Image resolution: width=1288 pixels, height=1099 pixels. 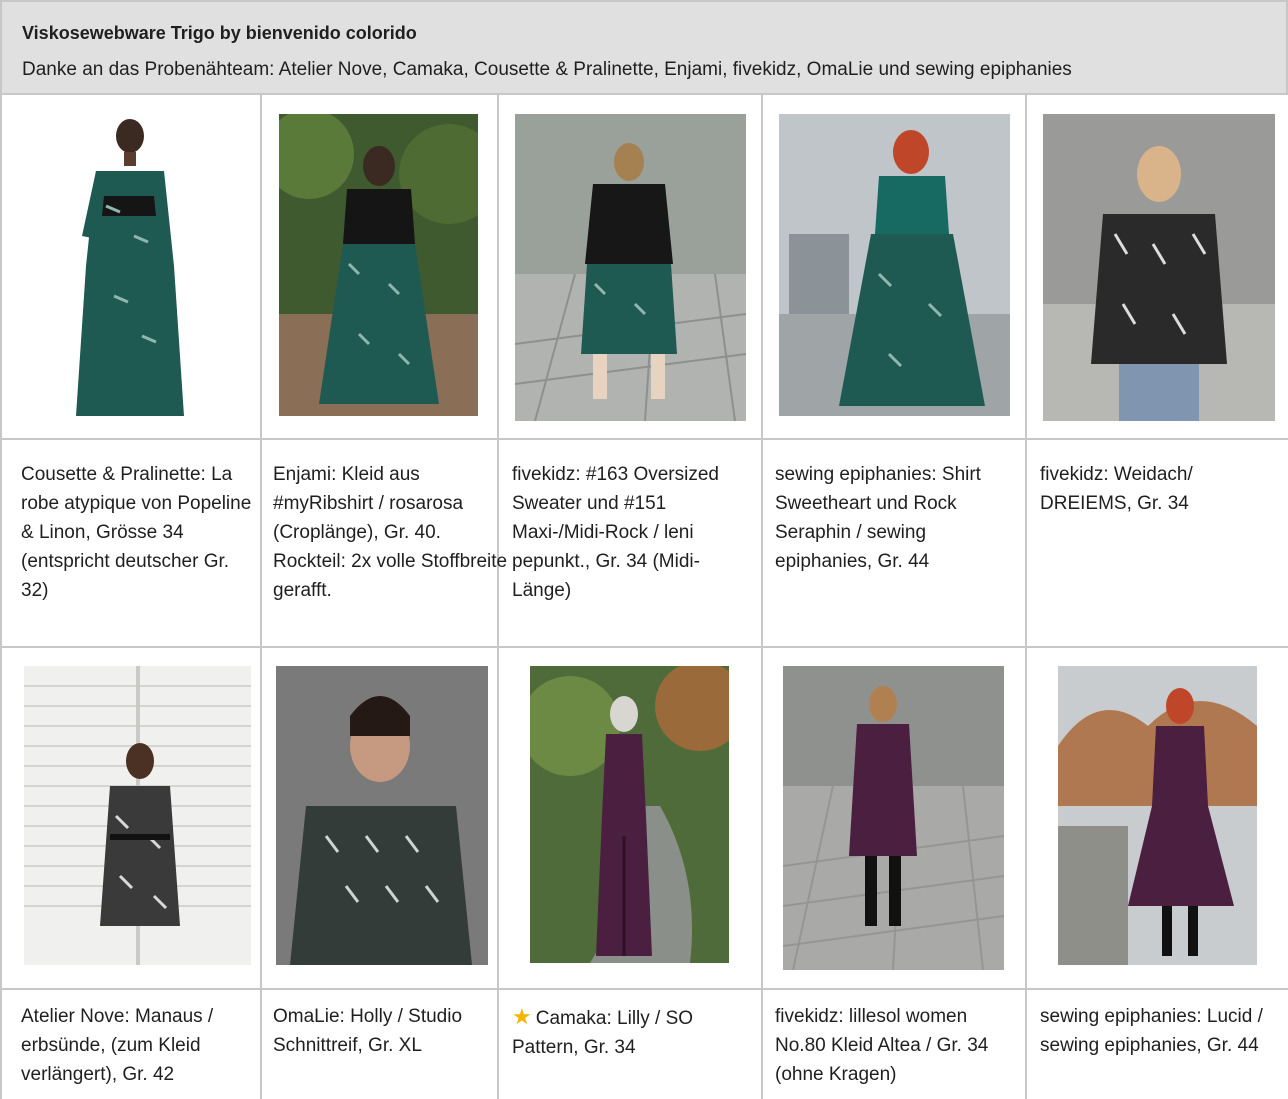 What do you see at coordinates (522, 1016) in the screenshot?
I see `star-icon: ★` at bounding box center [522, 1016].